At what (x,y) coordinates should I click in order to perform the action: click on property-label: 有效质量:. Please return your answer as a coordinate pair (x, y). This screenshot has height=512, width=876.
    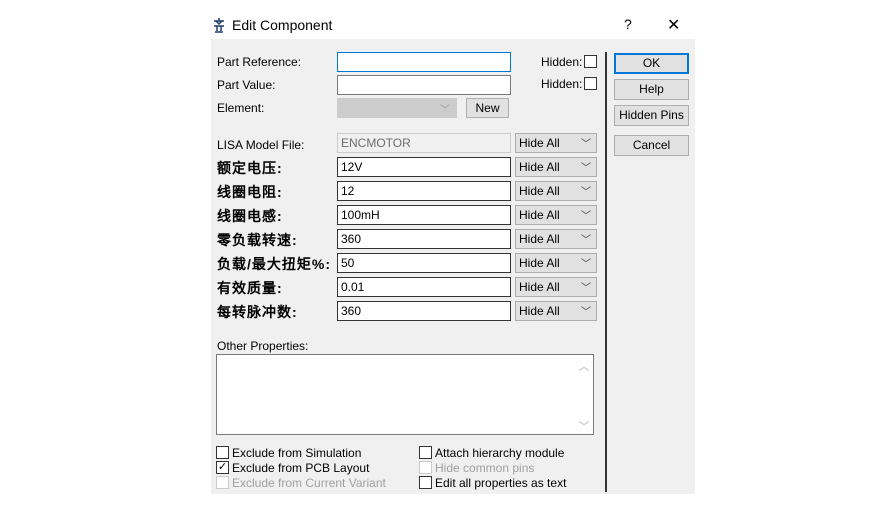
    Looking at the image, I should click on (250, 288).